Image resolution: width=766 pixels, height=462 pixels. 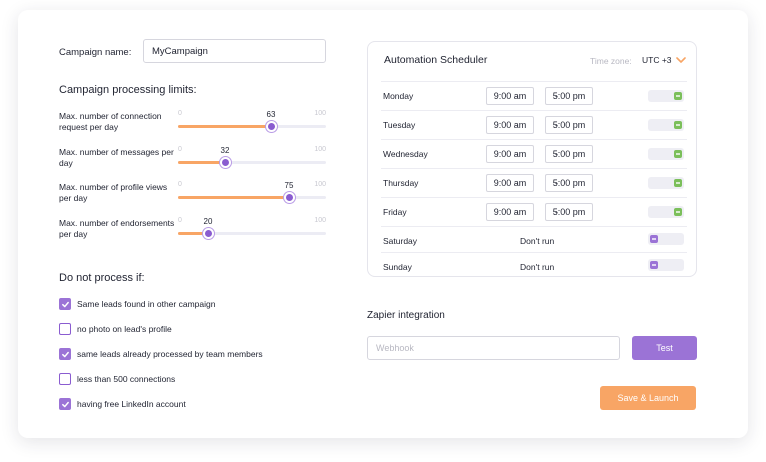 What do you see at coordinates (406, 315) in the screenshot?
I see `zapier-title: Zapier integration` at bounding box center [406, 315].